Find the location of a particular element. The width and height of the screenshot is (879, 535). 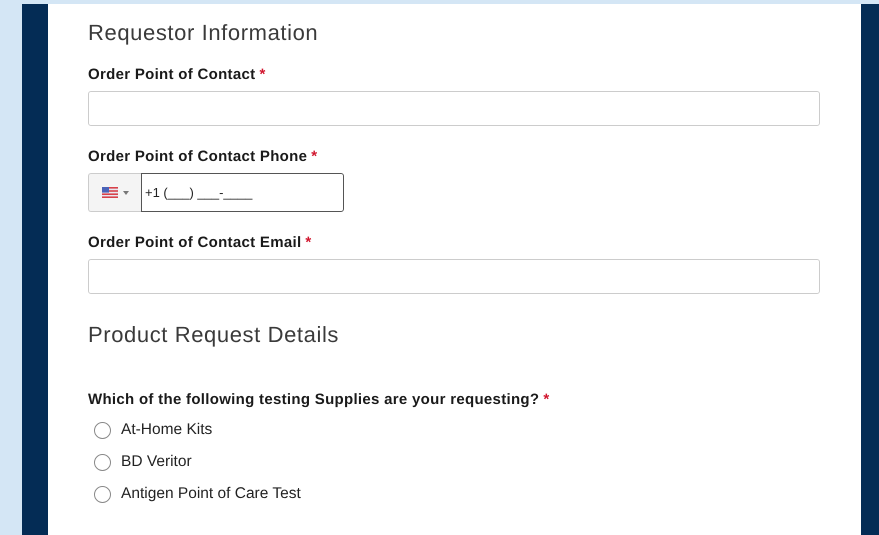

flag-icon is located at coordinates (110, 192).